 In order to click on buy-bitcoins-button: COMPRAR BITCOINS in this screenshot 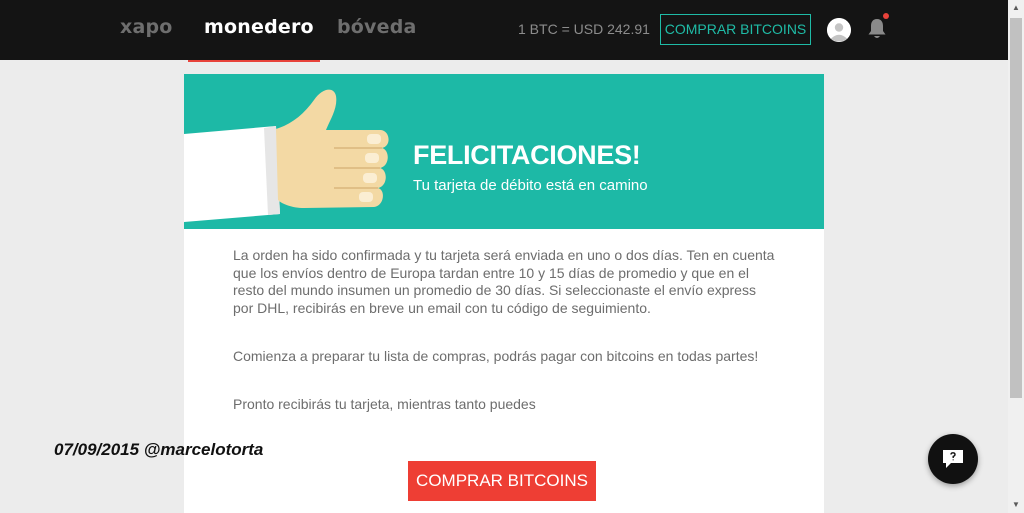, I will do `click(502, 481)`.